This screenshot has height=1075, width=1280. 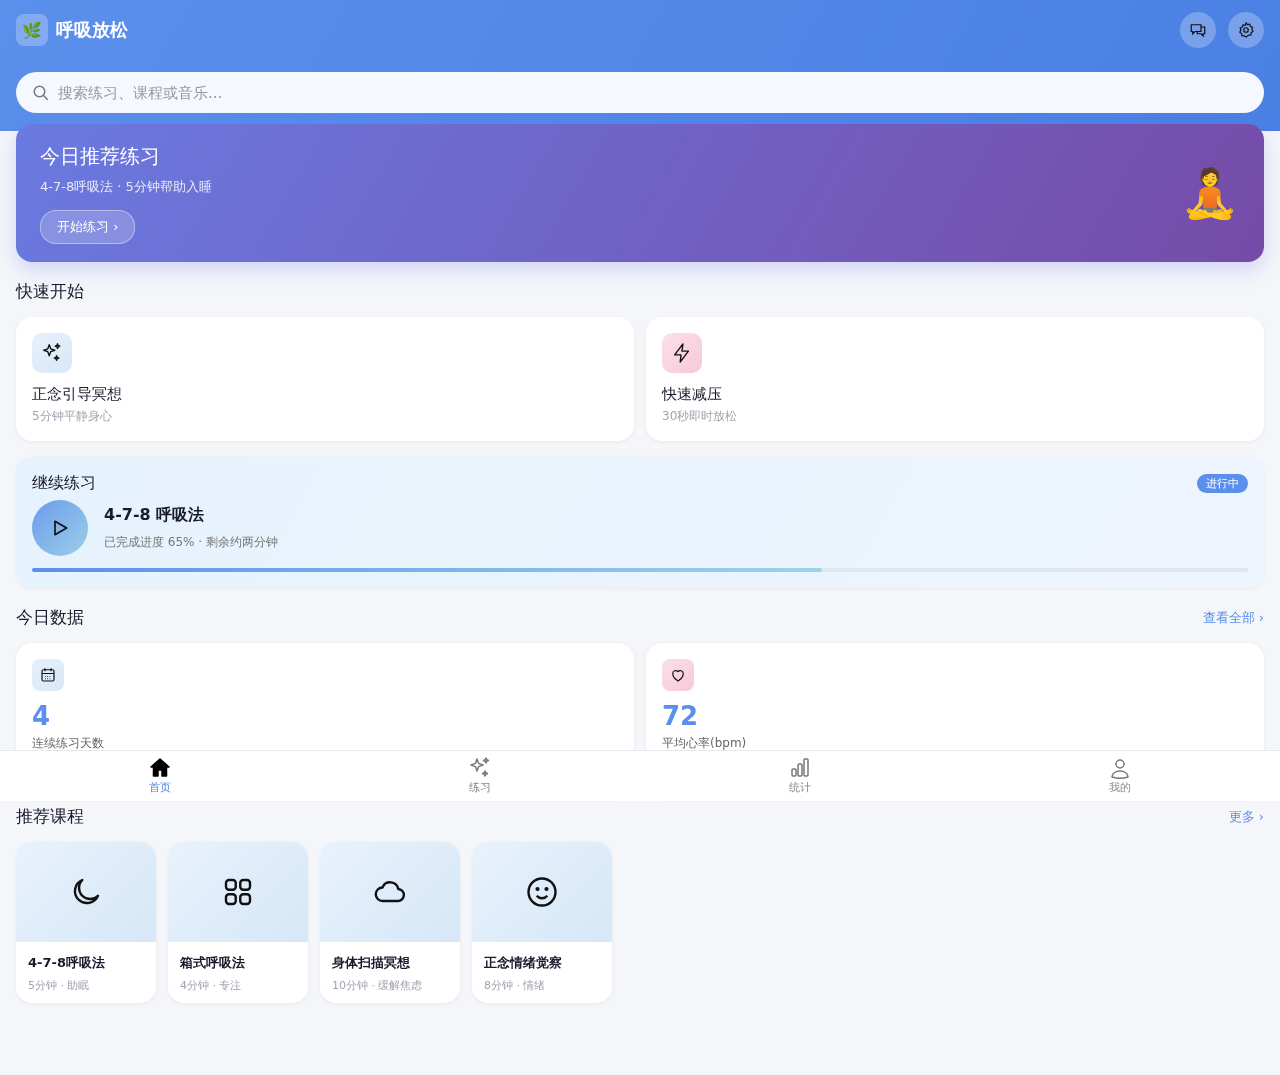 What do you see at coordinates (700, 416) in the screenshot?
I see `card-subtitle: 30秒即时放松` at bounding box center [700, 416].